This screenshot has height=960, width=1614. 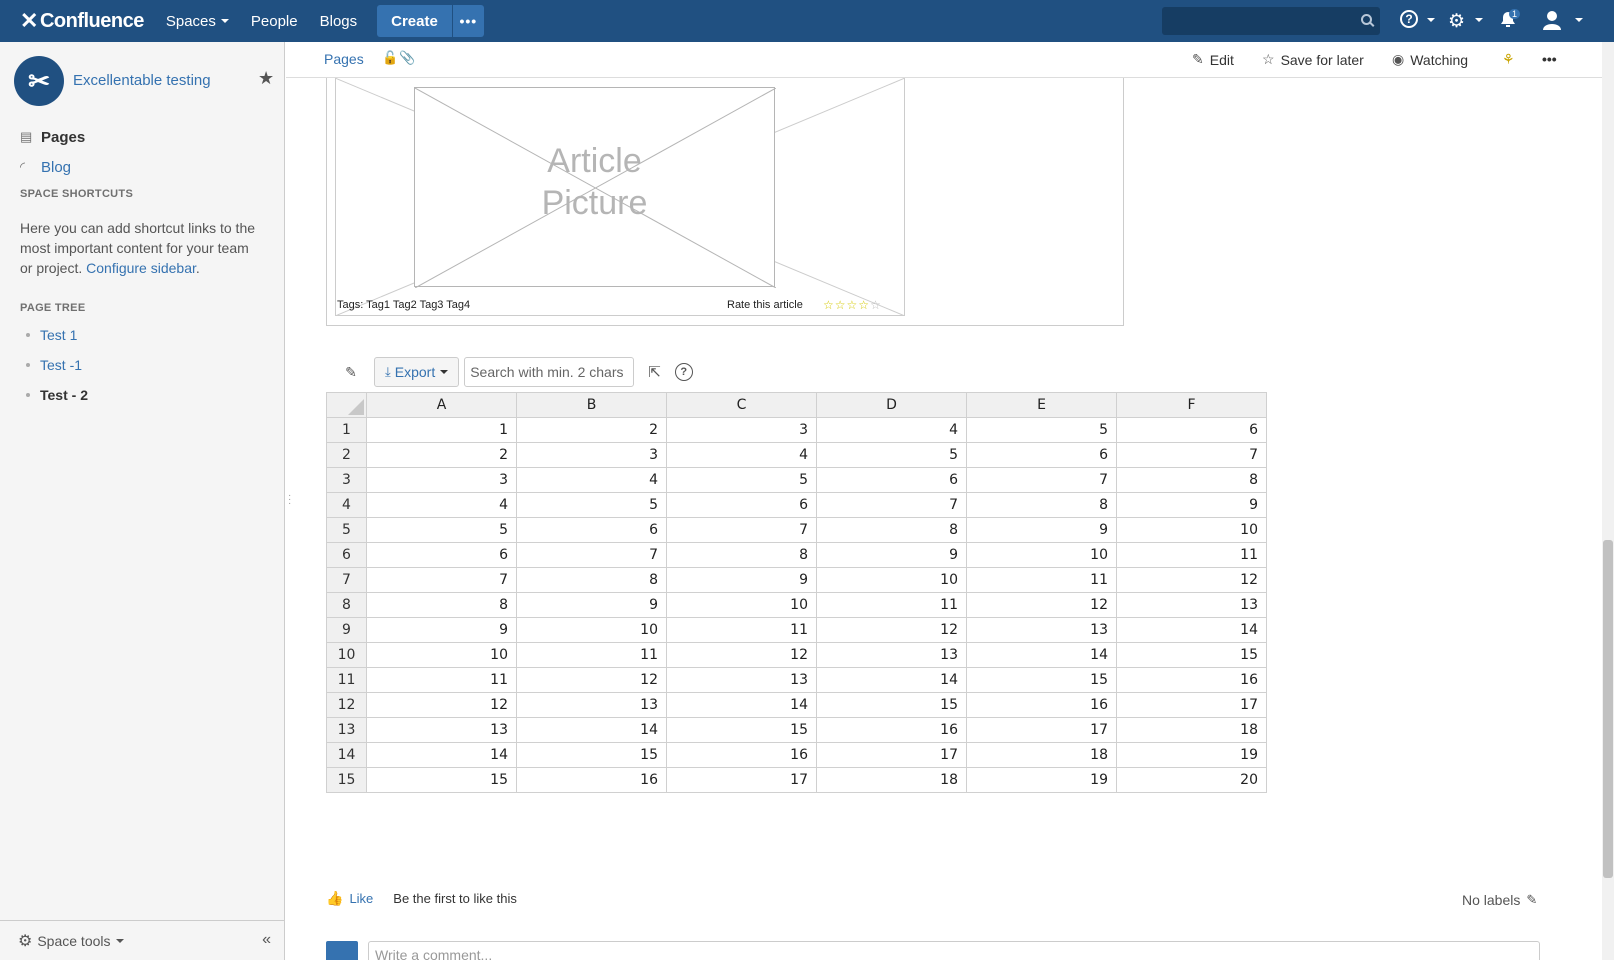 I want to click on row-header: 15, so click(x=346, y=780).